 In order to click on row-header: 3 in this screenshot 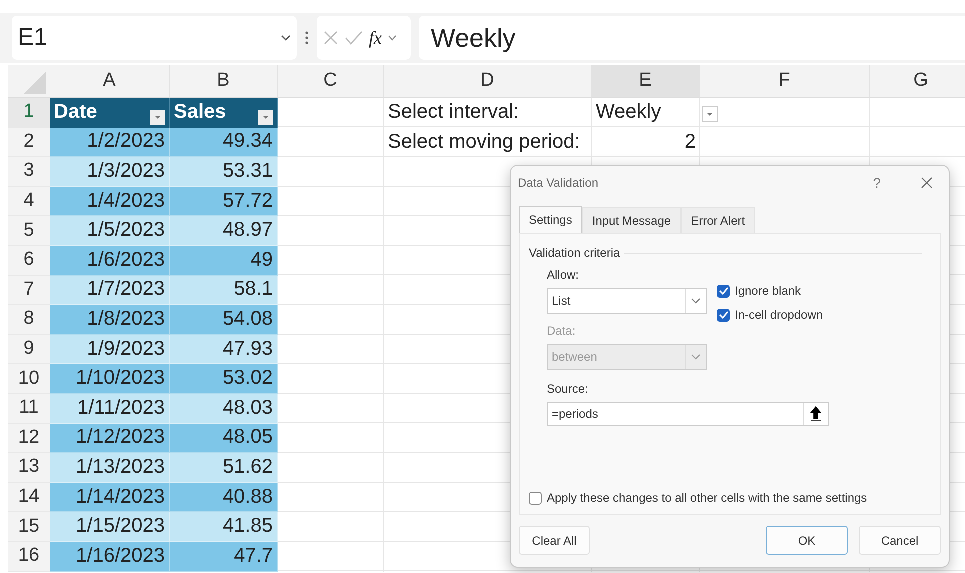, I will do `click(29, 172)`.